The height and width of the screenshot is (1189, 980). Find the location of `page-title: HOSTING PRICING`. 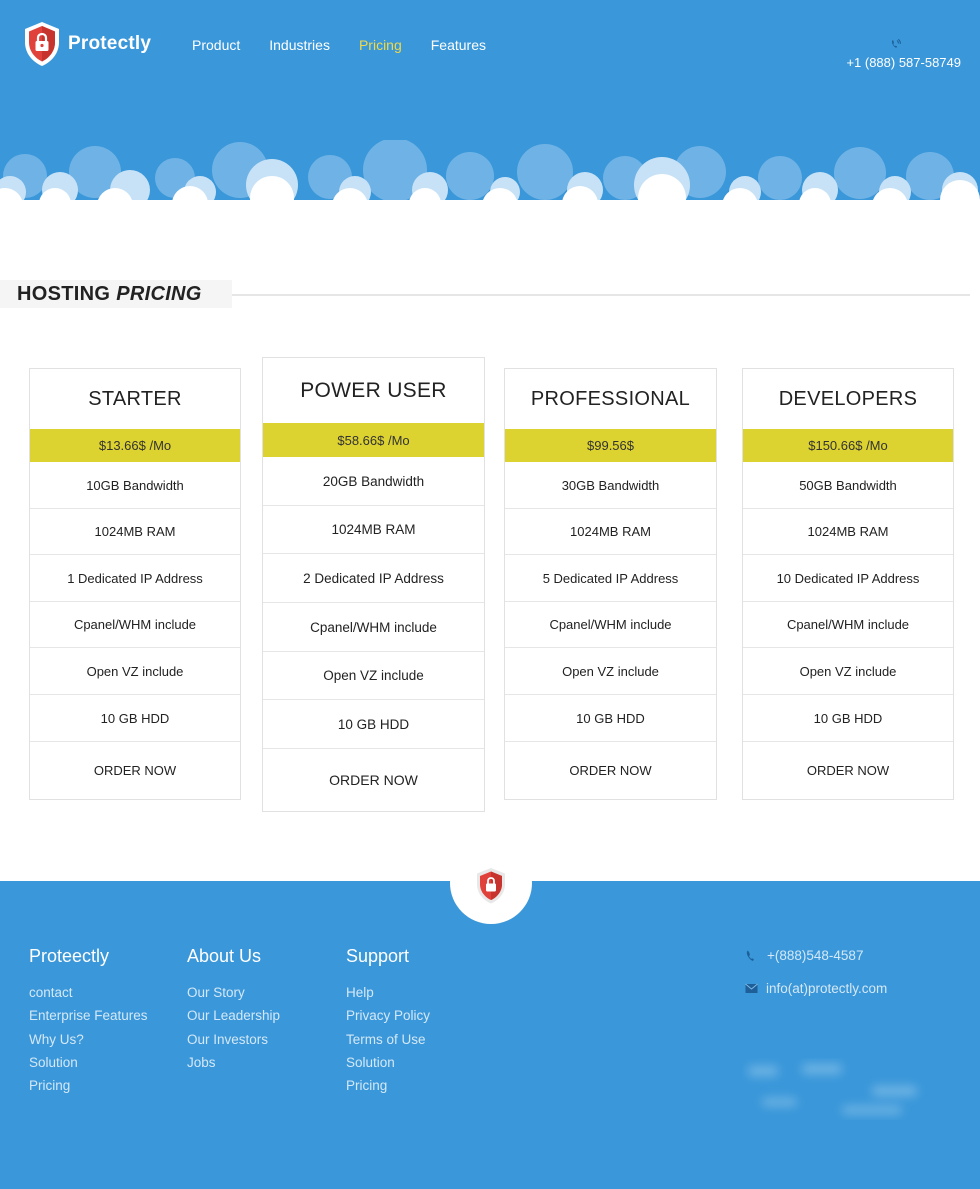

page-title: HOSTING PRICING is located at coordinates (109, 294).